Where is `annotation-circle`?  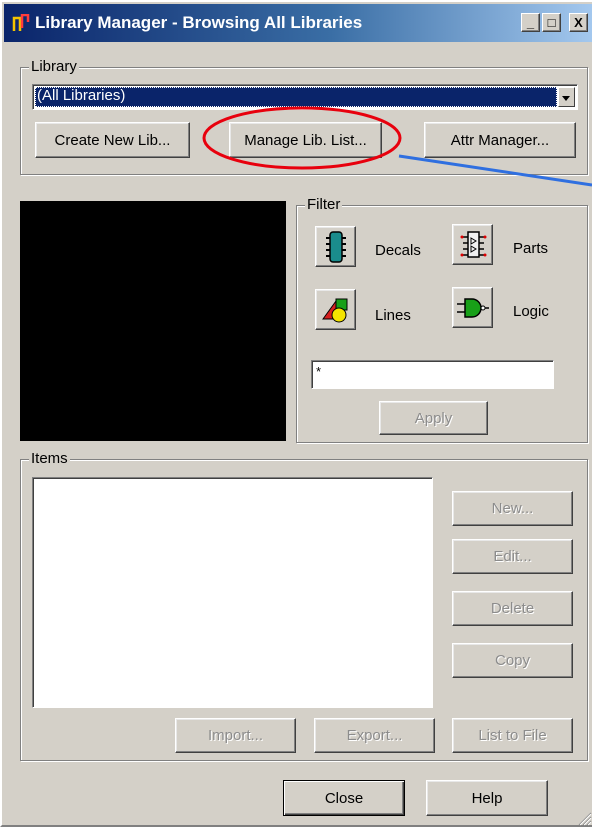
annotation-circle is located at coordinates (302, 138).